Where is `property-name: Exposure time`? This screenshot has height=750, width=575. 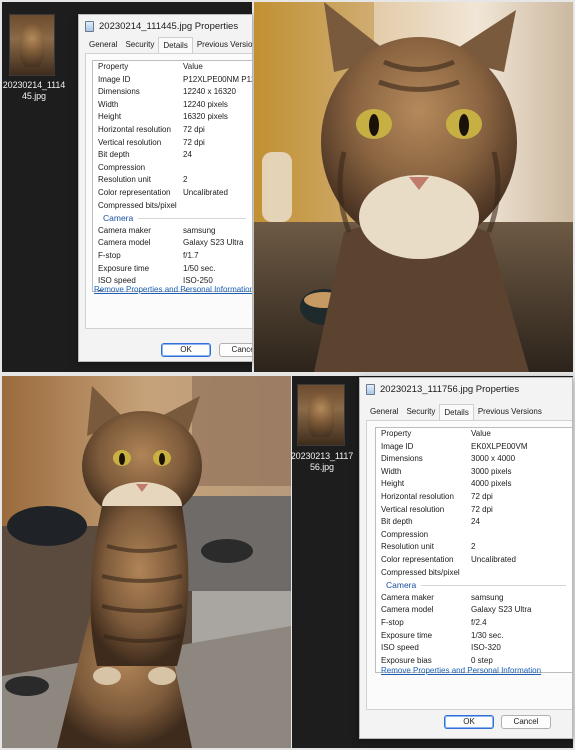 property-name: Exposure time is located at coordinates (124, 268).